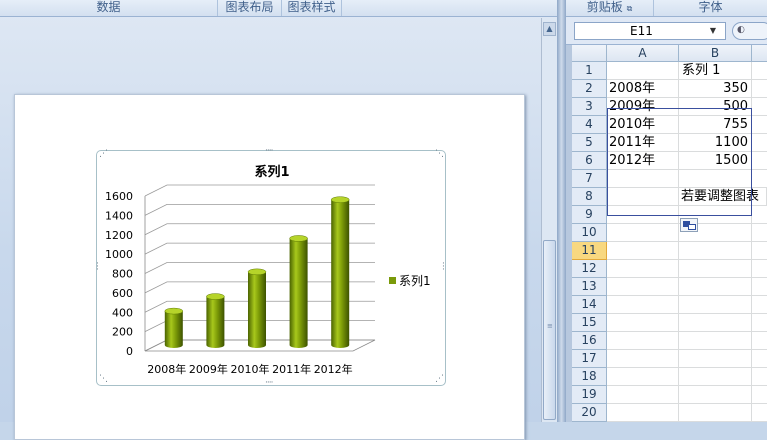 Image resolution: width=767 pixels, height=440 pixels. What do you see at coordinates (589, 89) in the screenshot?
I see `row-header: 2` at bounding box center [589, 89].